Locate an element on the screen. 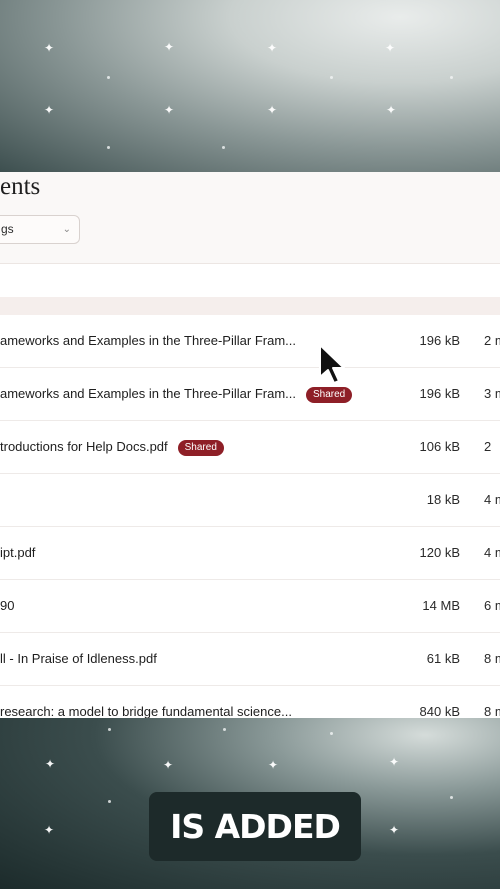 This screenshot has height=889, width=500. table-row: ll - In Praise of Idleness.pdf 61 kB 8 m is located at coordinates (250, 659).